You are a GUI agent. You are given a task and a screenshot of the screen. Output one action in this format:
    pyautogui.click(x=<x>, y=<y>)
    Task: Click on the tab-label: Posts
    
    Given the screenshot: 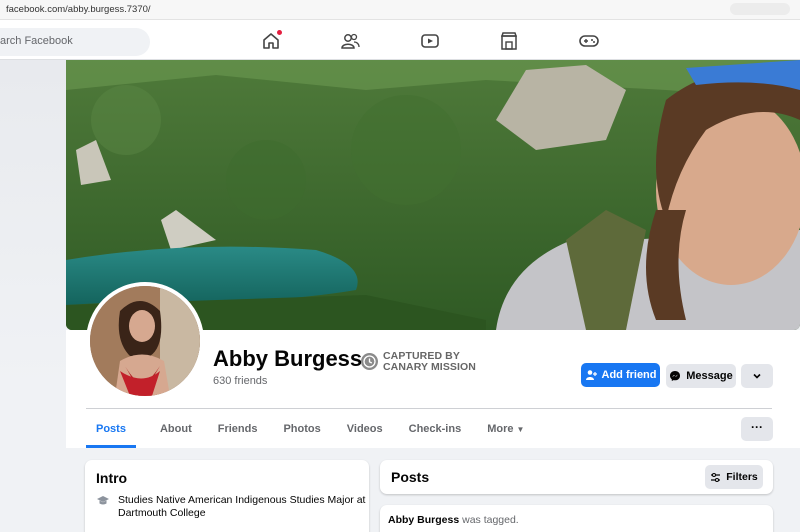 What is the action you would take?
    pyautogui.click(x=111, y=429)
    